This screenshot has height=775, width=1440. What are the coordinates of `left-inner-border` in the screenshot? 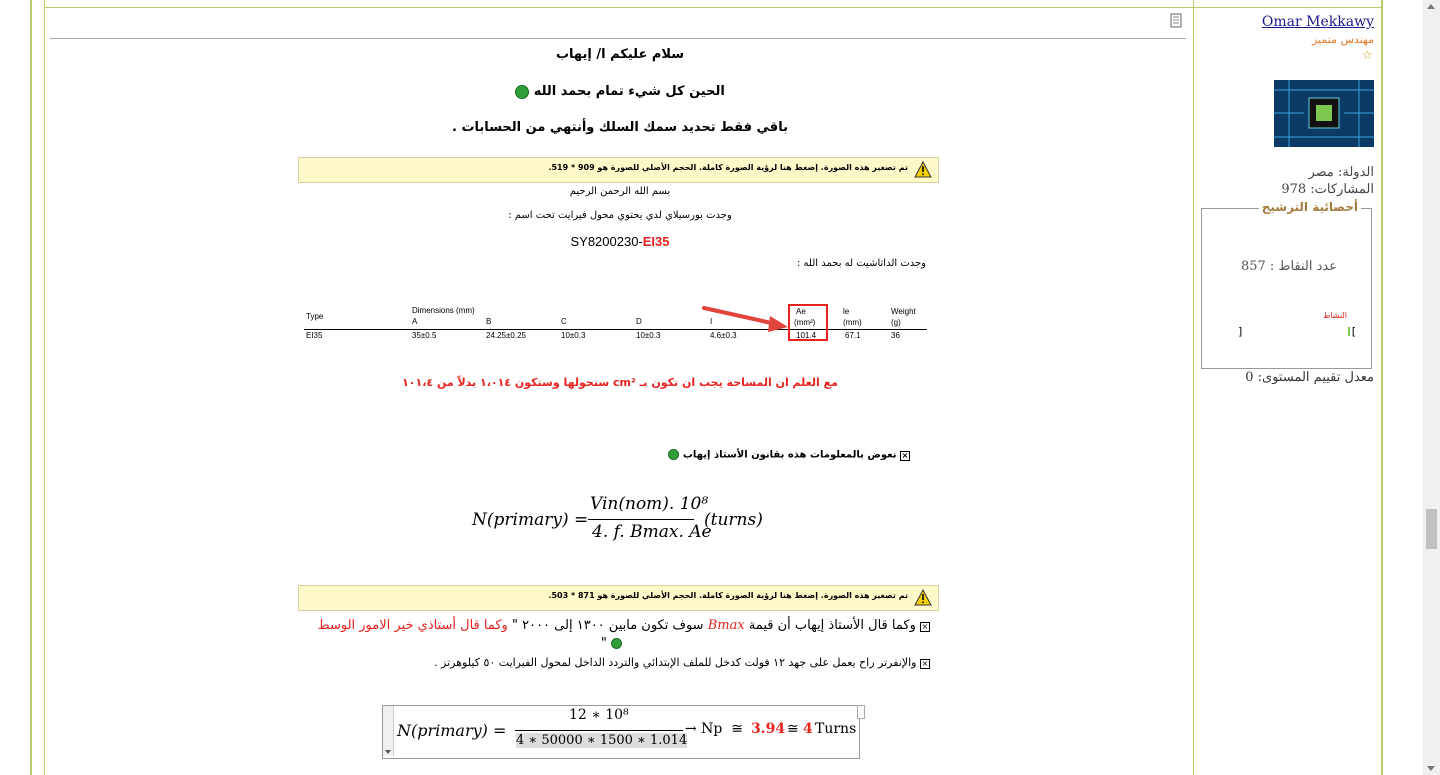 It's located at (44, 387).